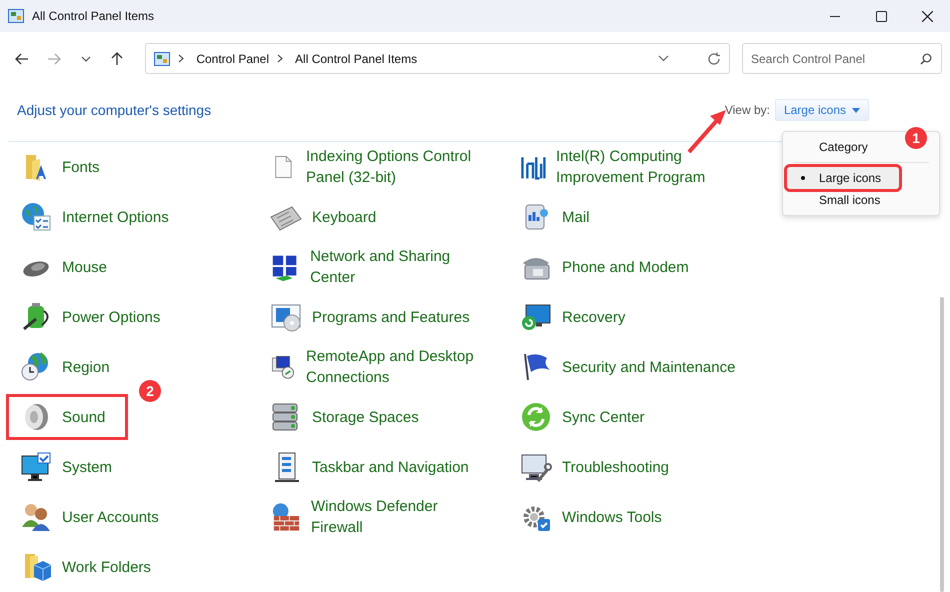  What do you see at coordinates (85, 267) in the screenshot?
I see `control-panel-item: Mouse` at bounding box center [85, 267].